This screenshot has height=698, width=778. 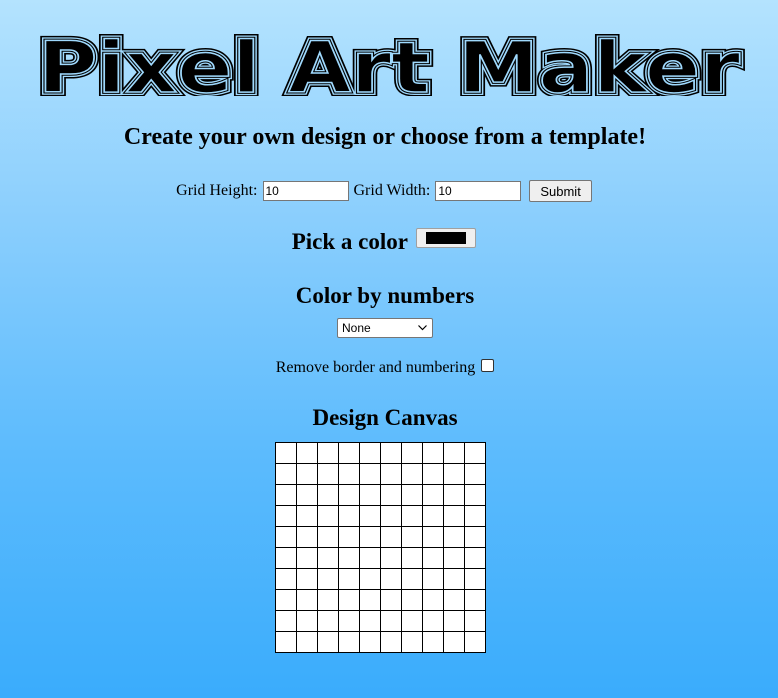 I want to click on grid-width-input, so click(x=478, y=191).